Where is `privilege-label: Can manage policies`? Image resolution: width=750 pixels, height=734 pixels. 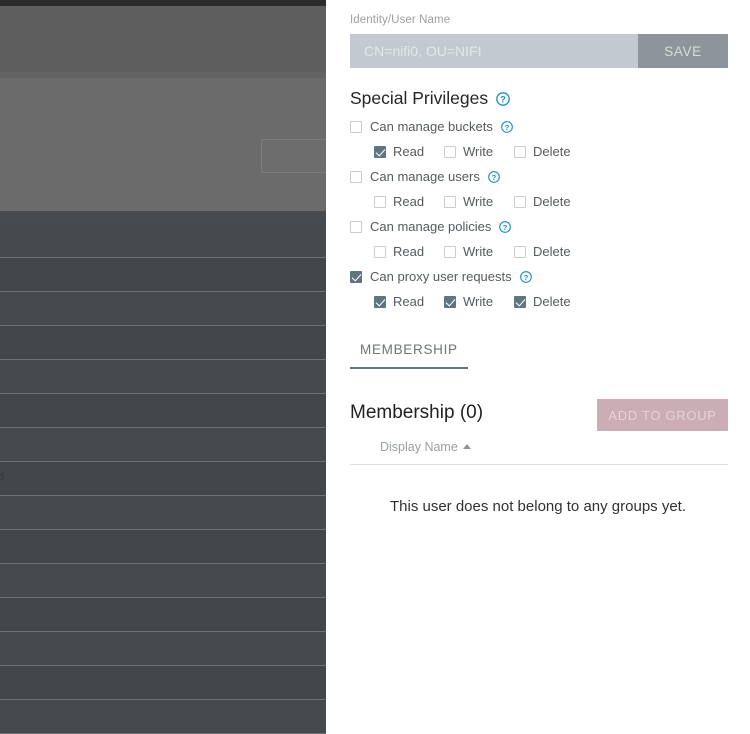
privilege-label: Can manage policies is located at coordinates (431, 226).